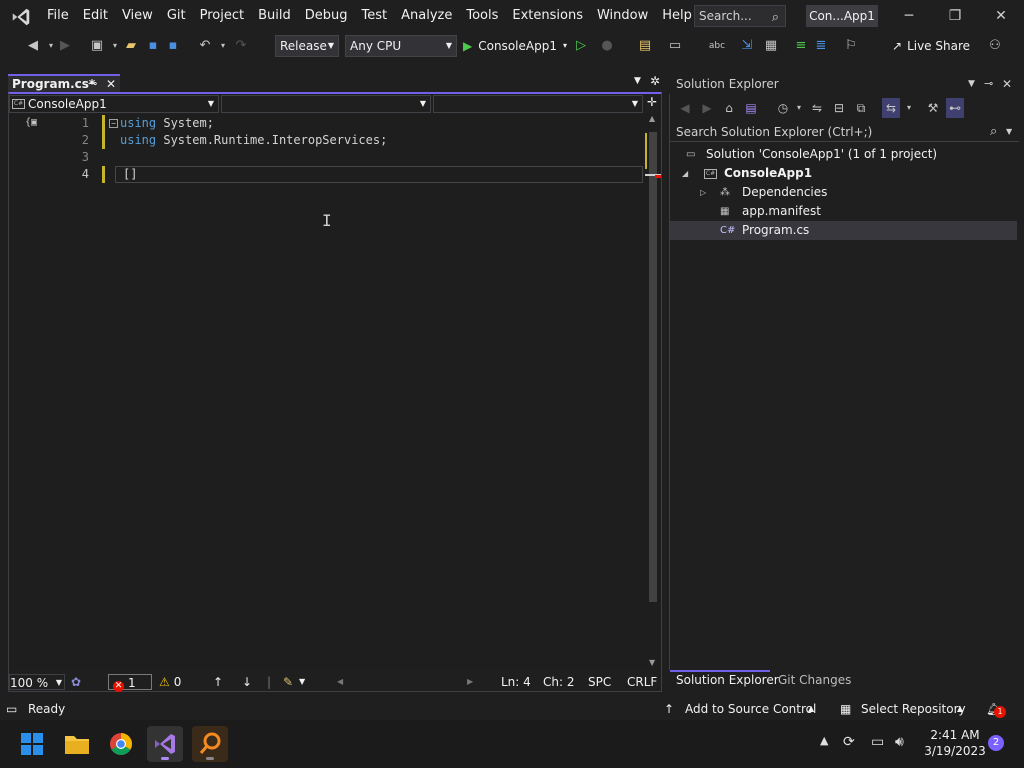  What do you see at coordinates (1001, 16) in the screenshot?
I see `close-window-icon: ✕` at bounding box center [1001, 16].